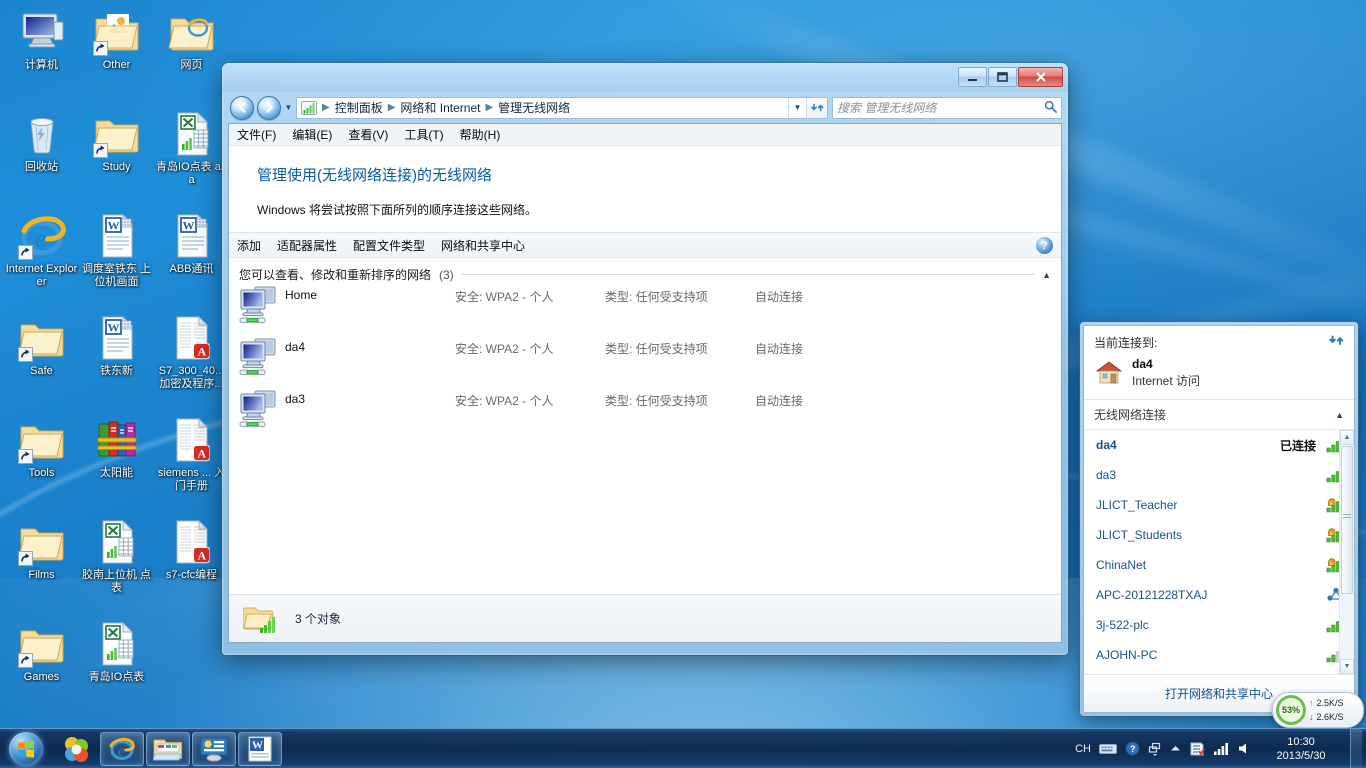 This screenshot has height=768, width=1366. I want to click on breadcrumb: ▶ 控制面板 ▶ 网络和 Internet ▶ 管理无线网络 ▼, so click(551, 107).